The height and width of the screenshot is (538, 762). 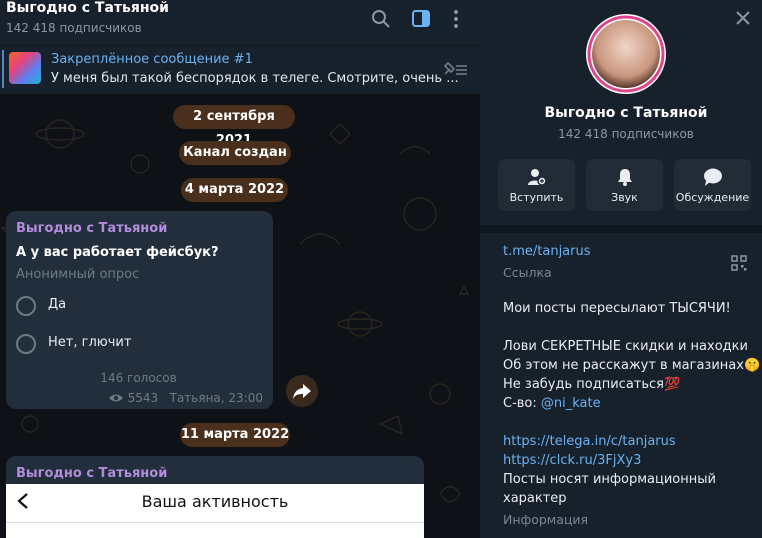 I want to click on channel-link: t.me/tanjarus, so click(x=547, y=251).